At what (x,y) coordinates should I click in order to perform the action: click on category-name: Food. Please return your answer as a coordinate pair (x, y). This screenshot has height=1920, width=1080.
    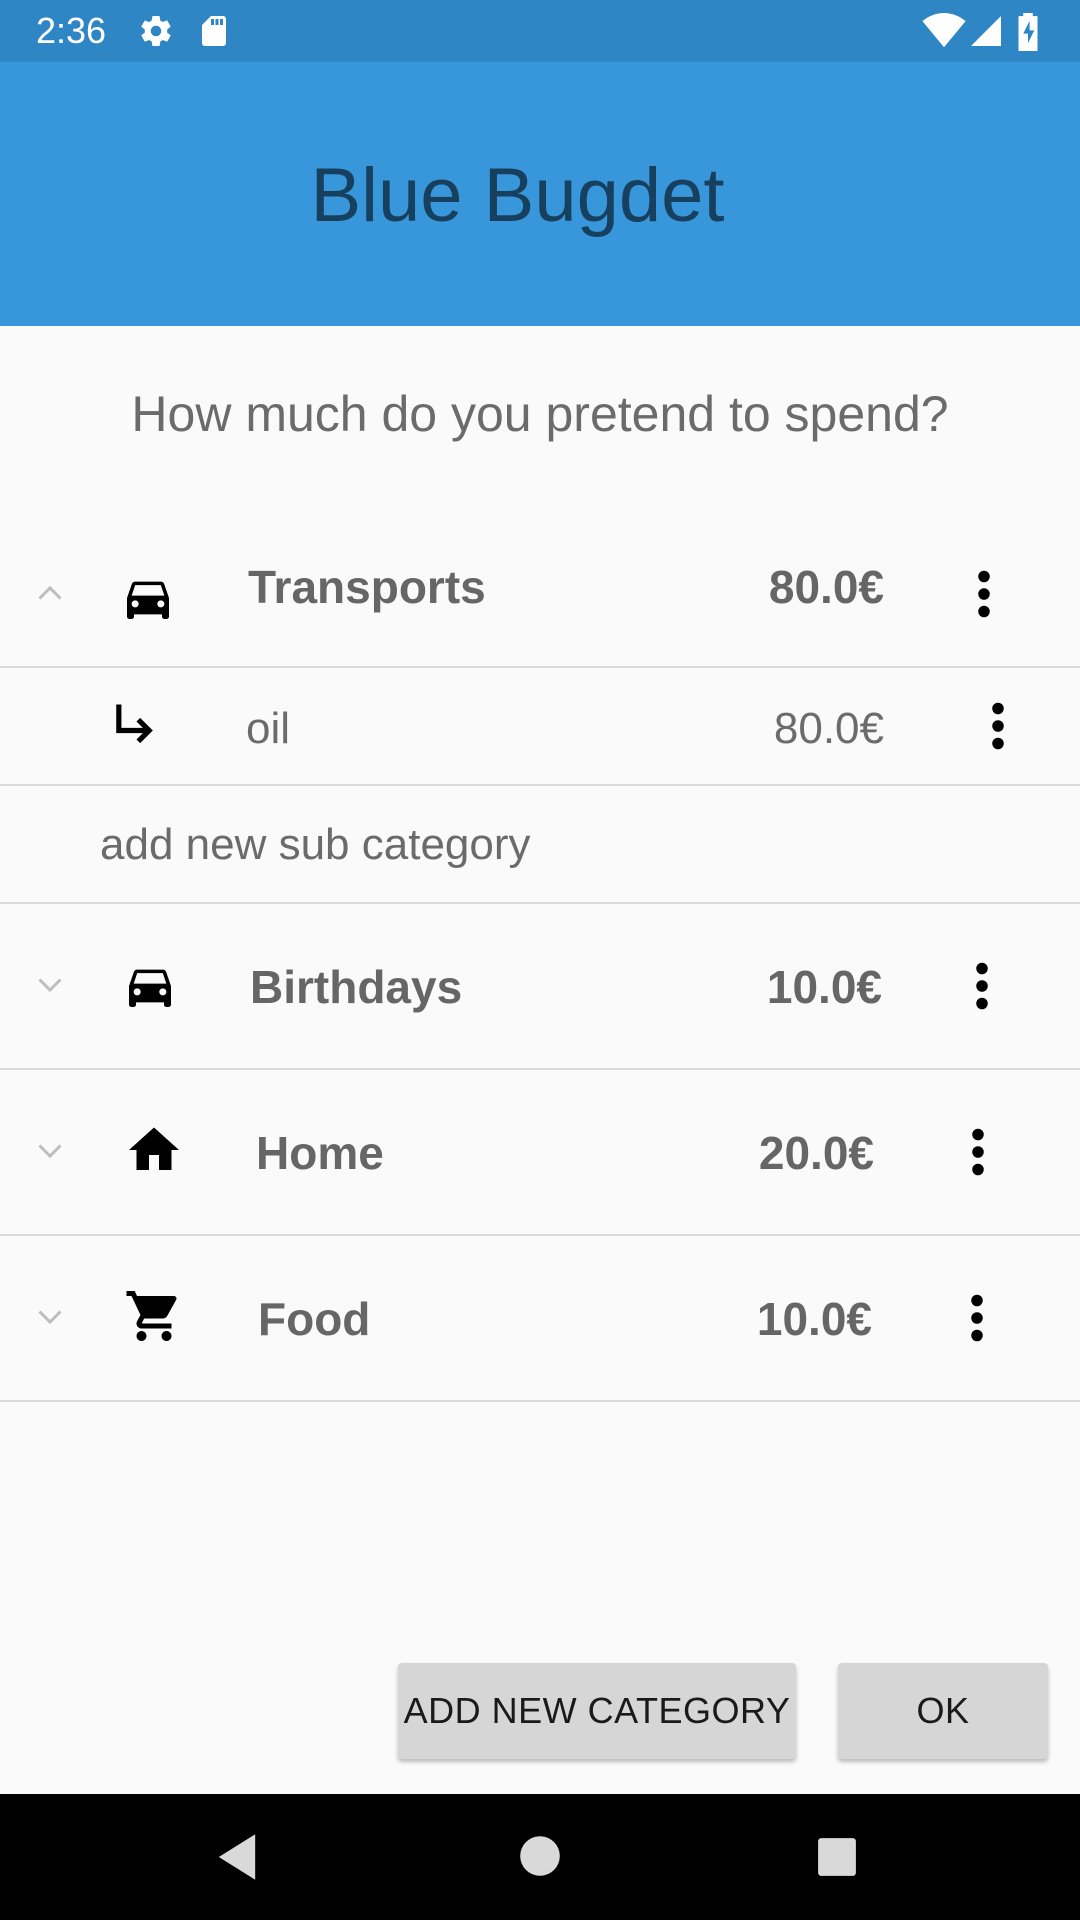
    Looking at the image, I should click on (314, 1319).